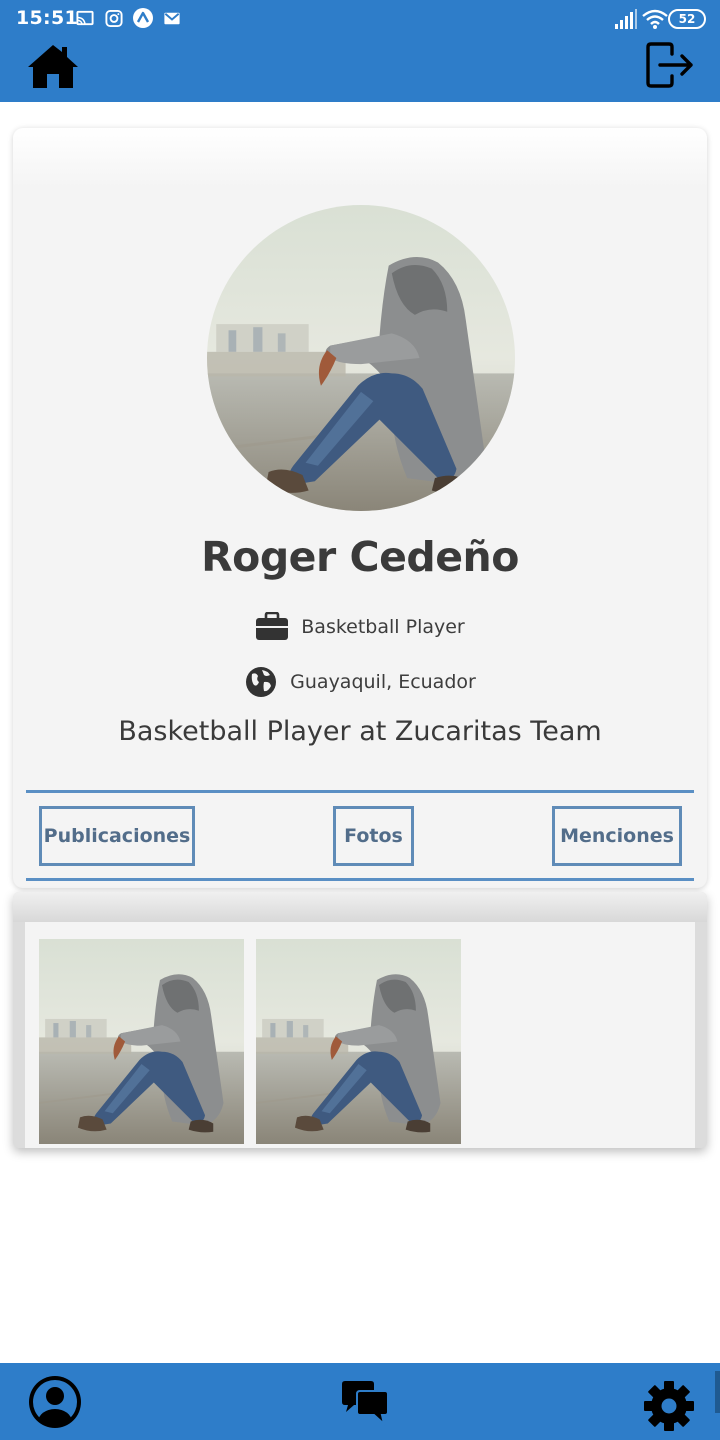  What do you see at coordinates (360, 907) in the screenshot?
I see `gallery-header-shade` at bounding box center [360, 907].